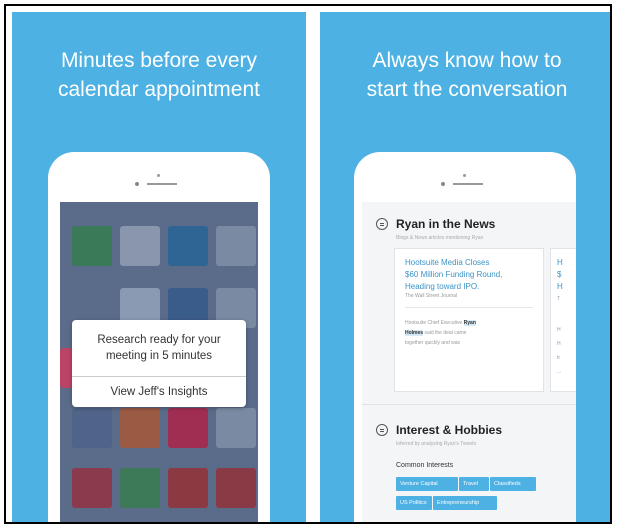 The image size is (619, 532). Describe the element at coordinates (559, 358) in the screenshot. I see `next-card-snippet: tr` at that location.